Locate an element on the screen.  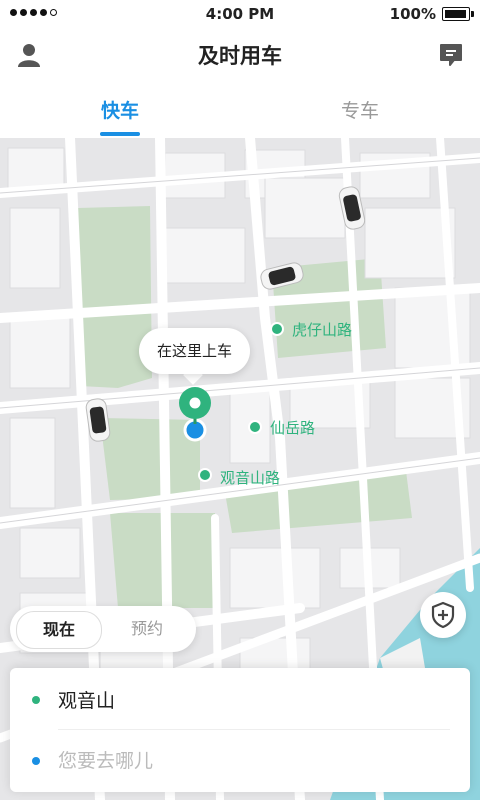
divider is located at coordinates (254, 729).